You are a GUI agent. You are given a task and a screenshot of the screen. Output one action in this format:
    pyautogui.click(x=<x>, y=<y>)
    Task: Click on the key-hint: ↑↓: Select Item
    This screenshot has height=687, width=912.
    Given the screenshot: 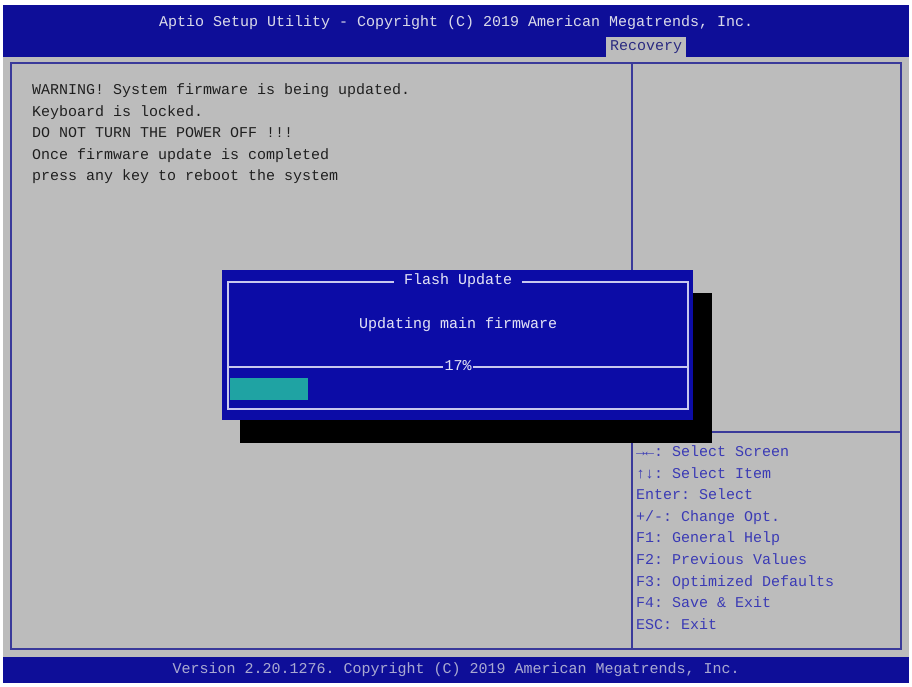 What is the action you would take?
    pyautogui.click(x=704, y=474)
    